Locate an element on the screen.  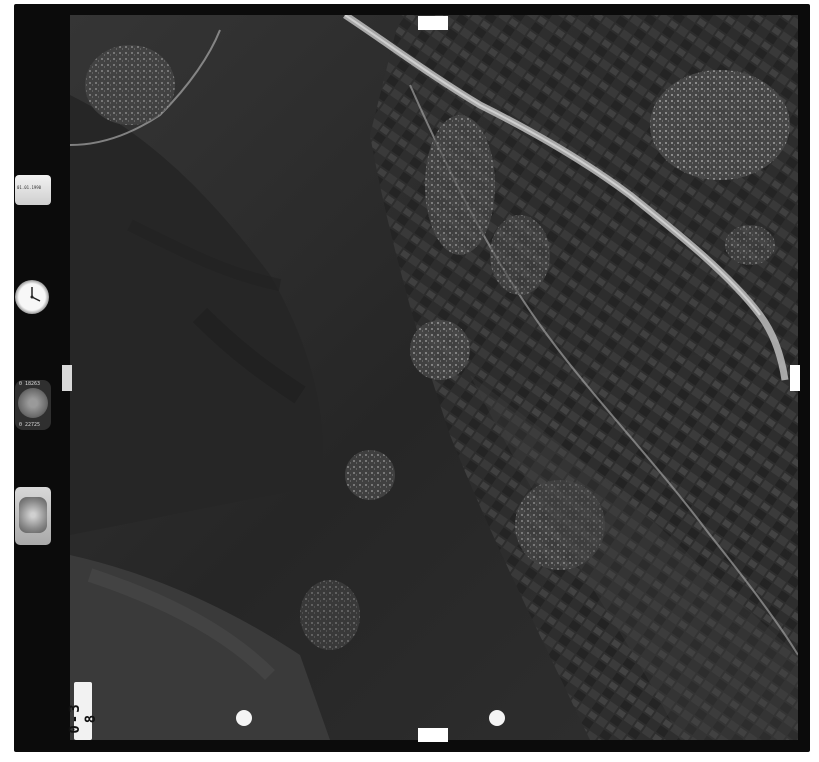
altimeter-dial-icon is located at coordinates (33, 403).